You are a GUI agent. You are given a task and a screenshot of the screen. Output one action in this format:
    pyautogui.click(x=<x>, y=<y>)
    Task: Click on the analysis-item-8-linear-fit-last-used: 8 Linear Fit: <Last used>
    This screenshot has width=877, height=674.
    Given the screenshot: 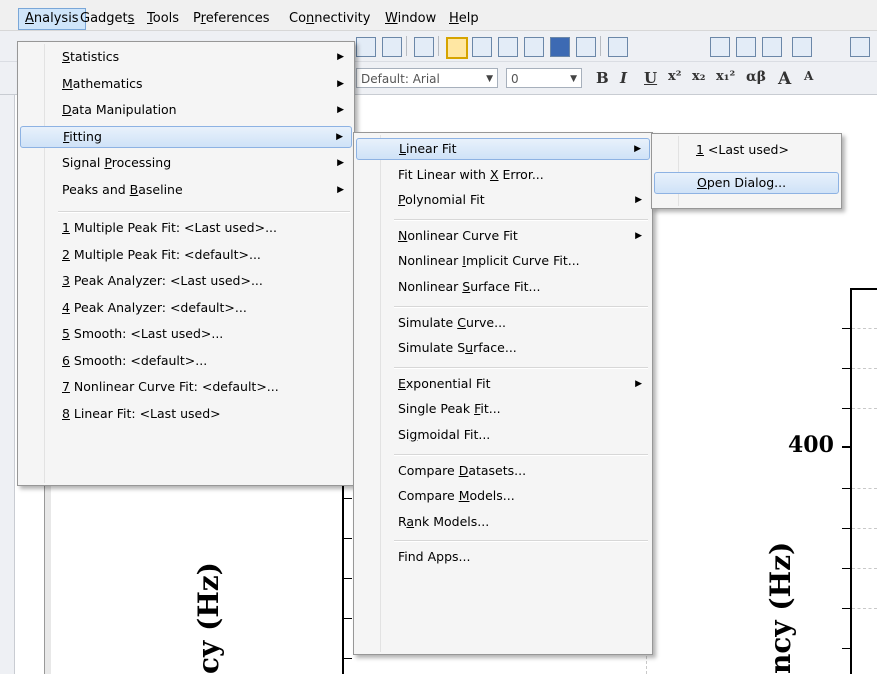 What is the action you would take?
    pyautogui.click(x=186, y=414)
    